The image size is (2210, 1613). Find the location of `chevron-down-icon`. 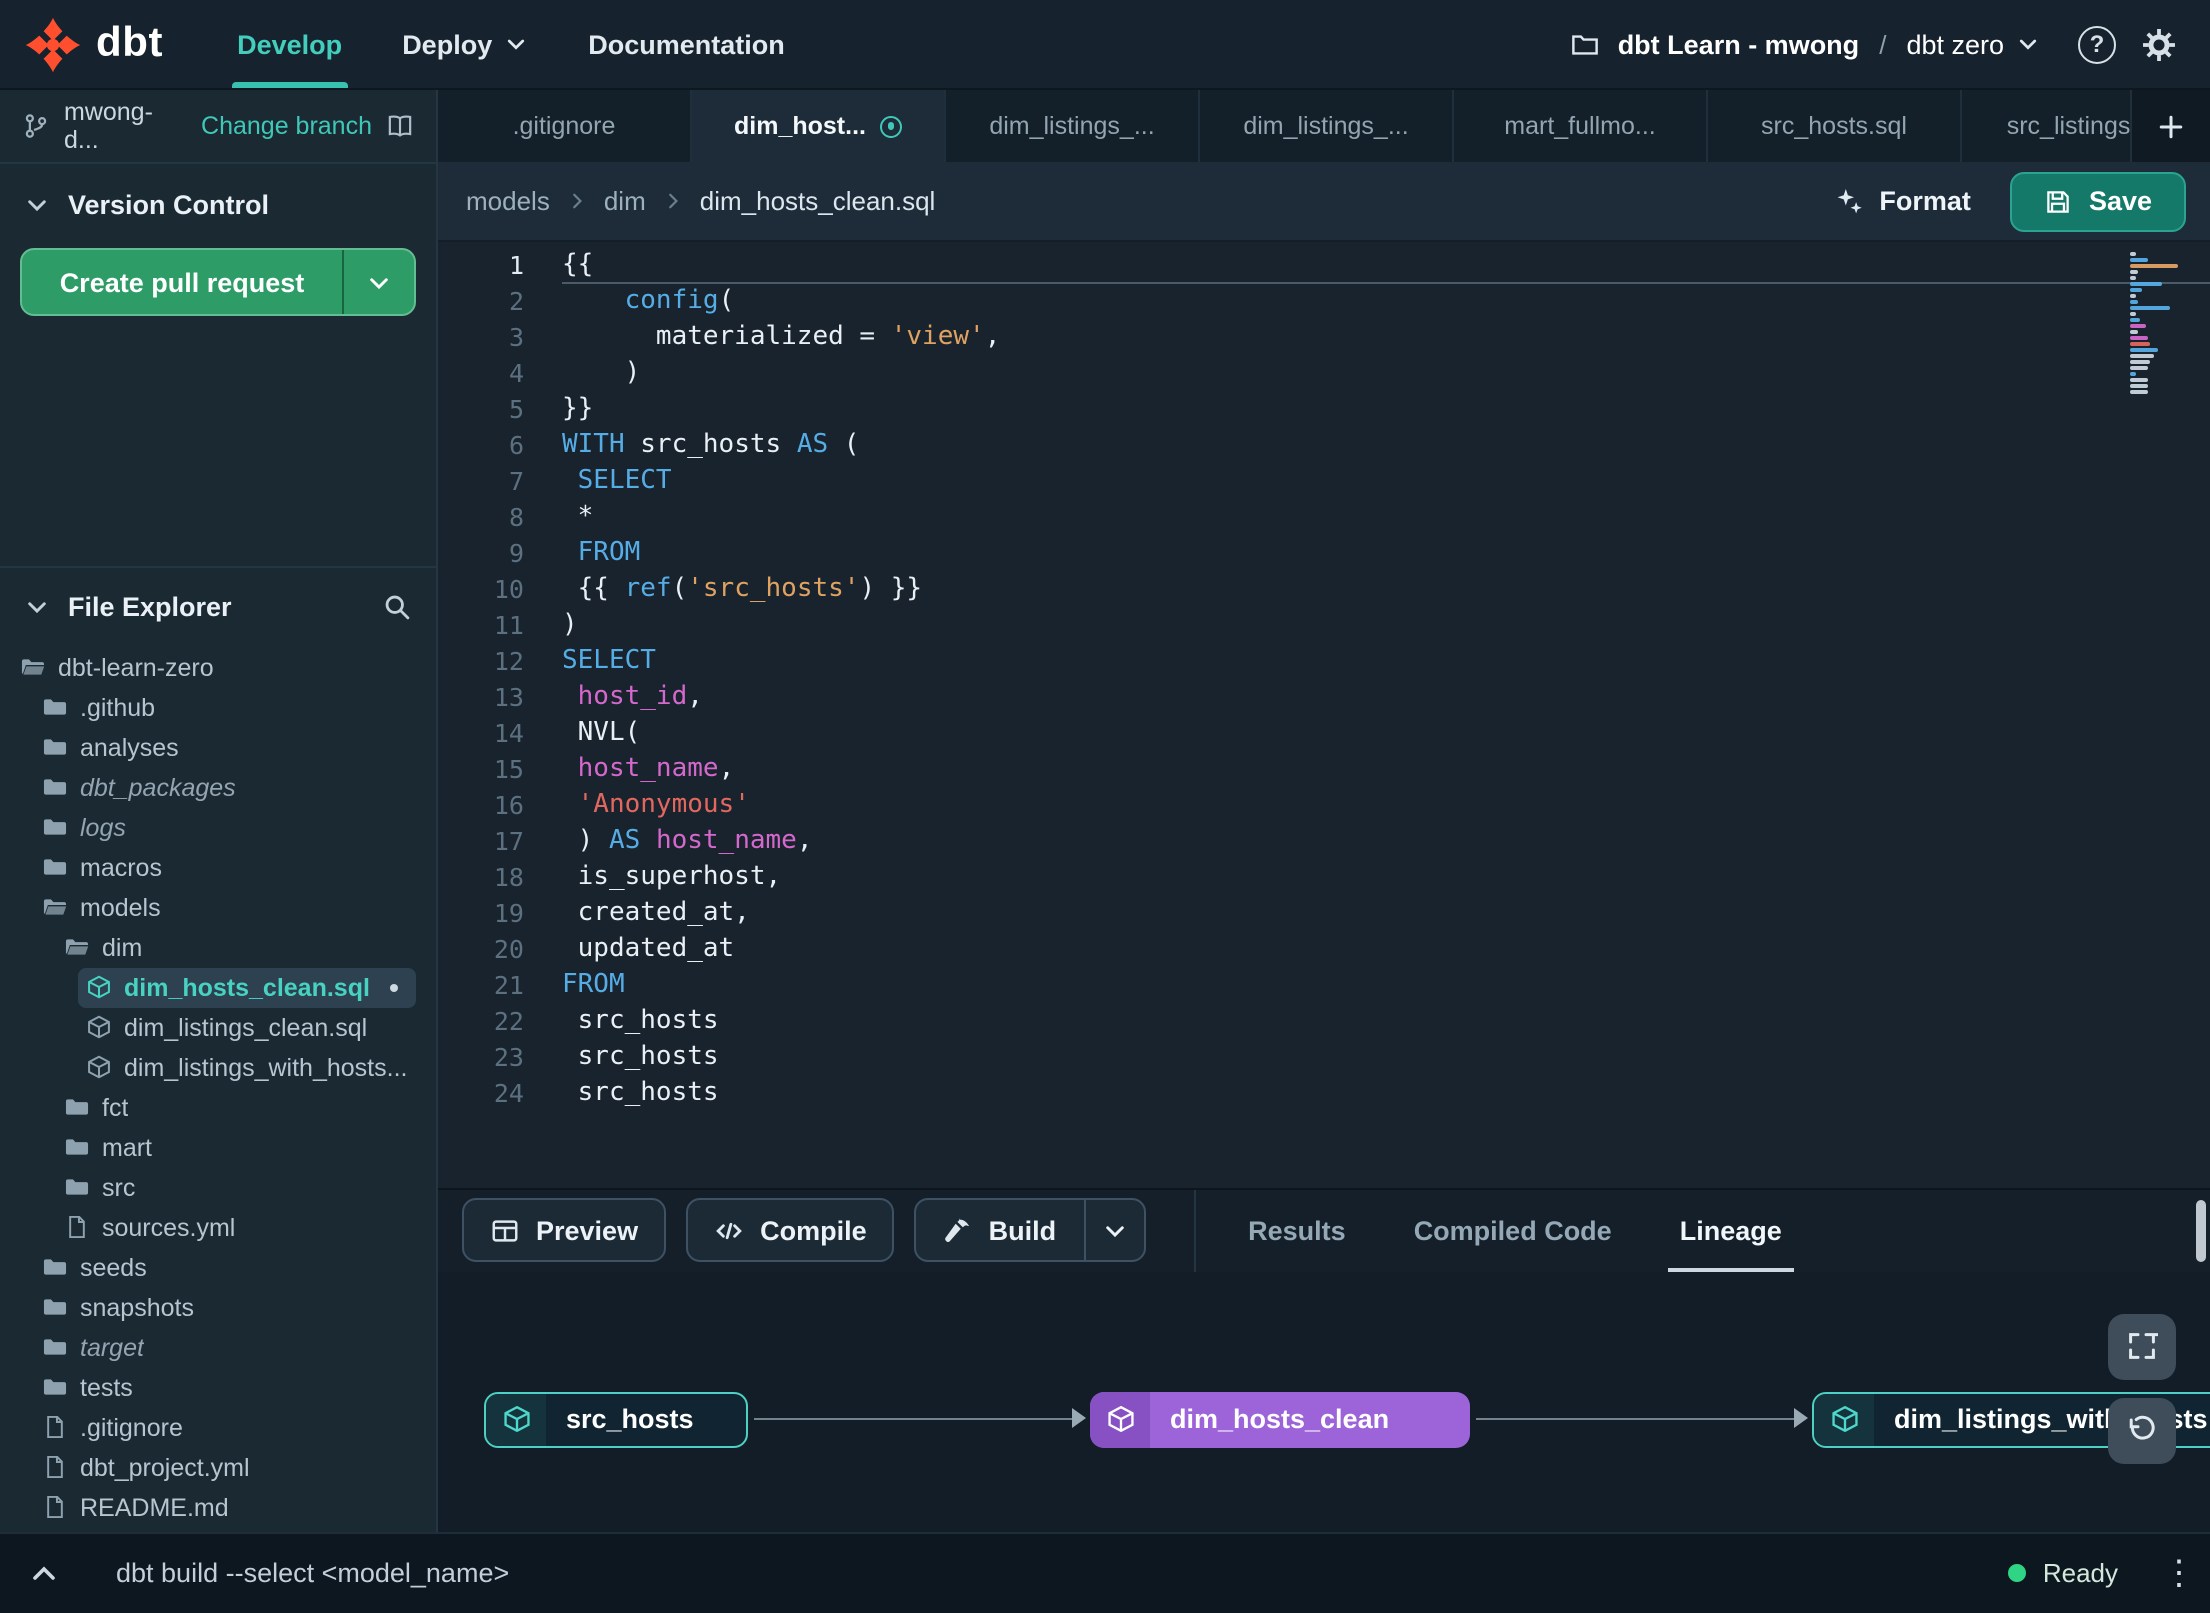

chevron-down-icon is located at coordinates (37, 205).